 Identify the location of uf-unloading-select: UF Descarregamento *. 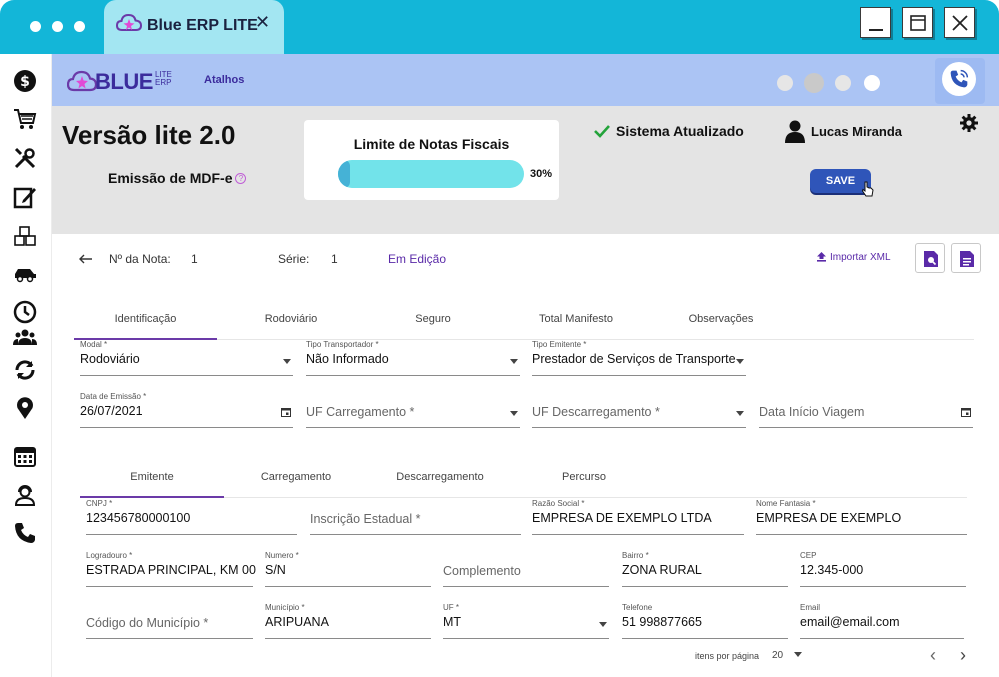
(639, 410).